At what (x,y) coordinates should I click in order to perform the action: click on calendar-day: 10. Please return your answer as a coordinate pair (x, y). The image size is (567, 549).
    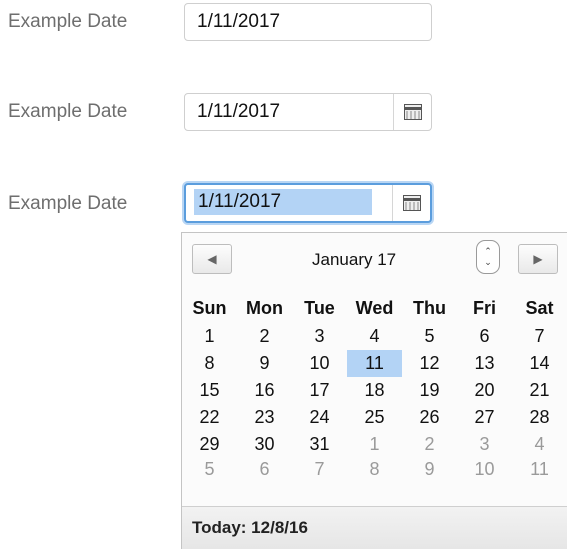
    Looking at the image, I should click on (319, 363).